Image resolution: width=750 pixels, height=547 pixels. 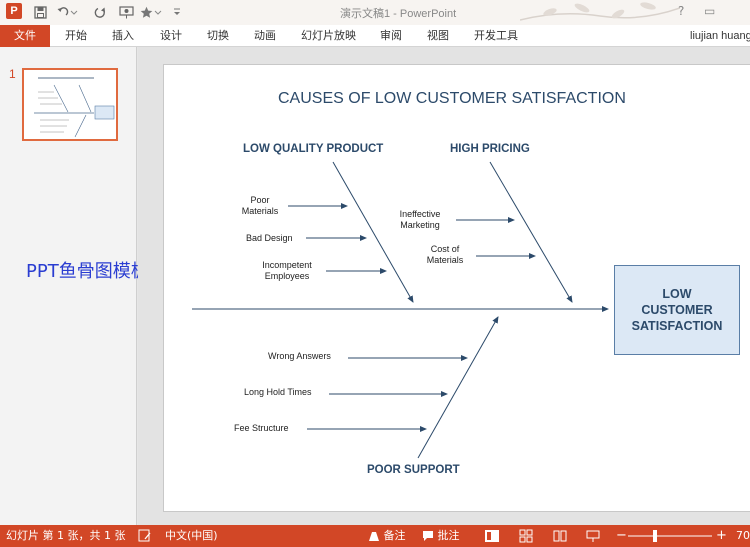 I want to click on title-bar: P 演示文稿1 - PowerPoint ? ▭, so click(x=375, y=12).